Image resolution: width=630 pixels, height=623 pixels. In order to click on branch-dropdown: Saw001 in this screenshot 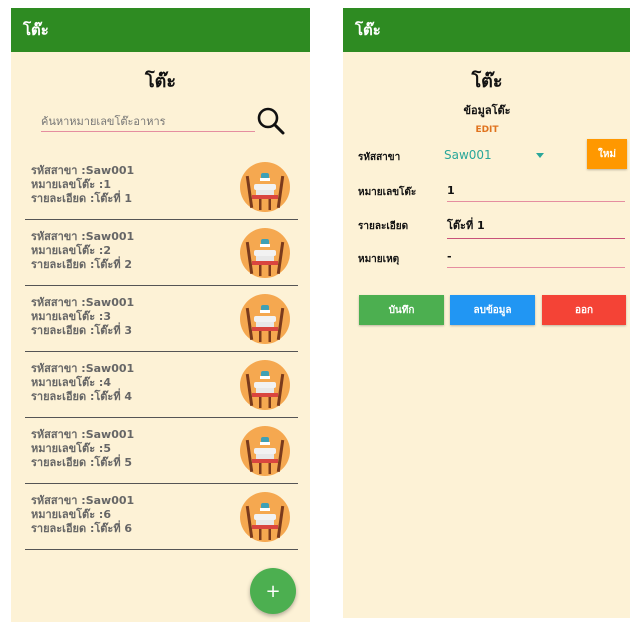, I will do `click(494, 155)`.